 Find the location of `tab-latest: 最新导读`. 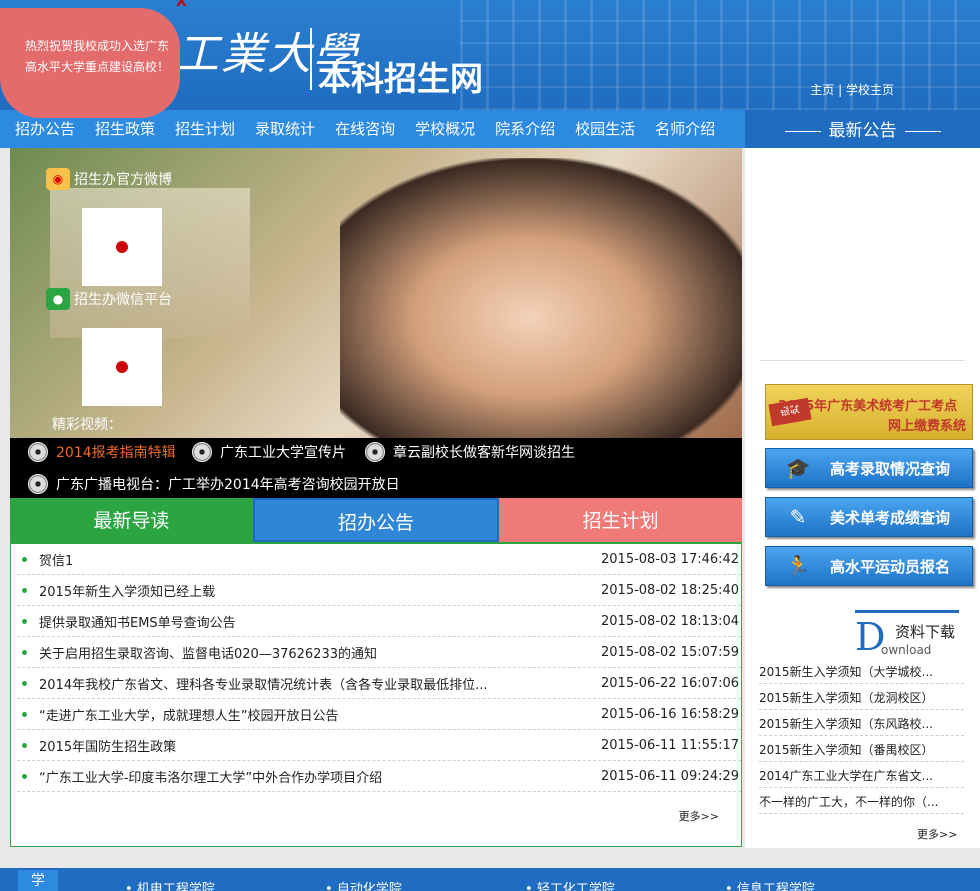

tab-latest: 最新导读 is located at coordinates (131, 524).